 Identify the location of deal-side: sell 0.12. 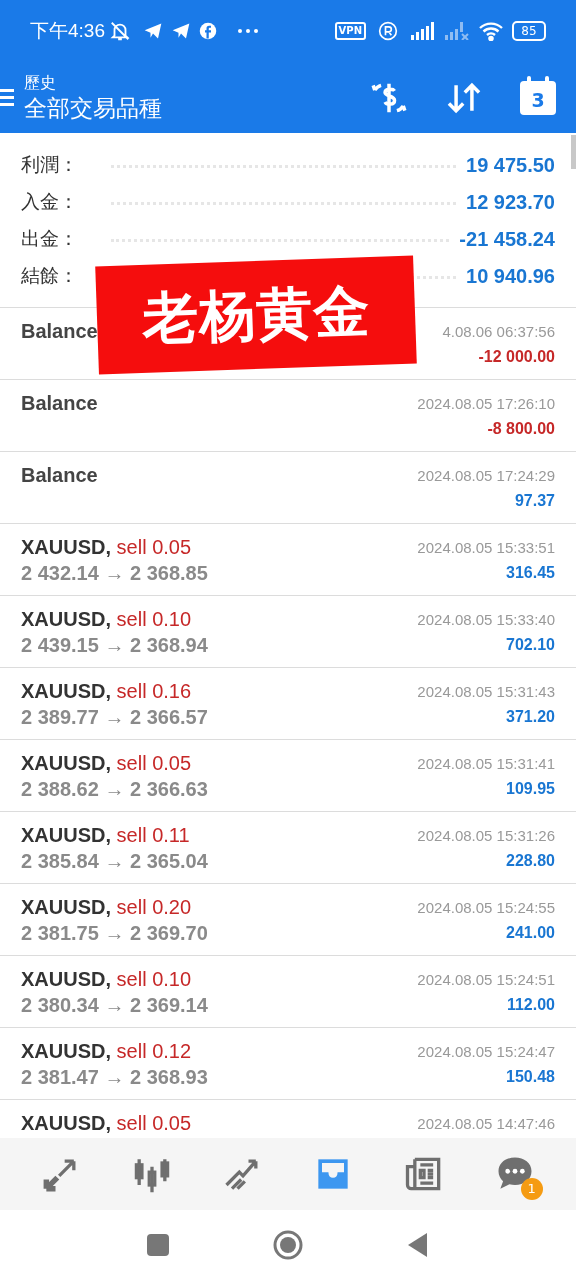
(154, 1051).